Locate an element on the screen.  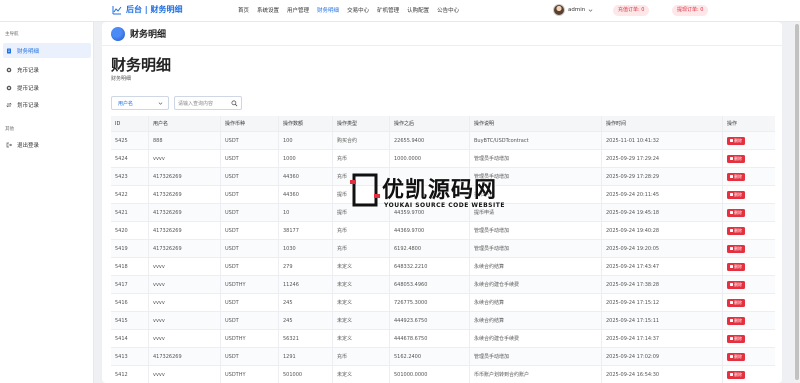
header-title: 财务明细 is located at coordinates (148, 35).